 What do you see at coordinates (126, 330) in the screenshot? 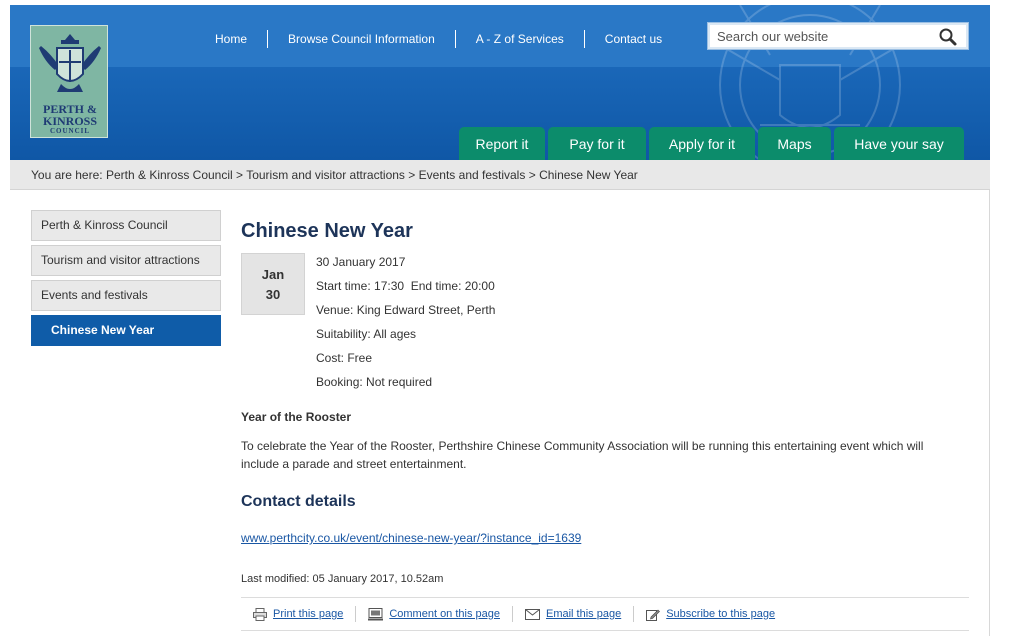
I see `sidebar-item-chinese-new-year: Chinese New Year` at bounding box center [126, 330].